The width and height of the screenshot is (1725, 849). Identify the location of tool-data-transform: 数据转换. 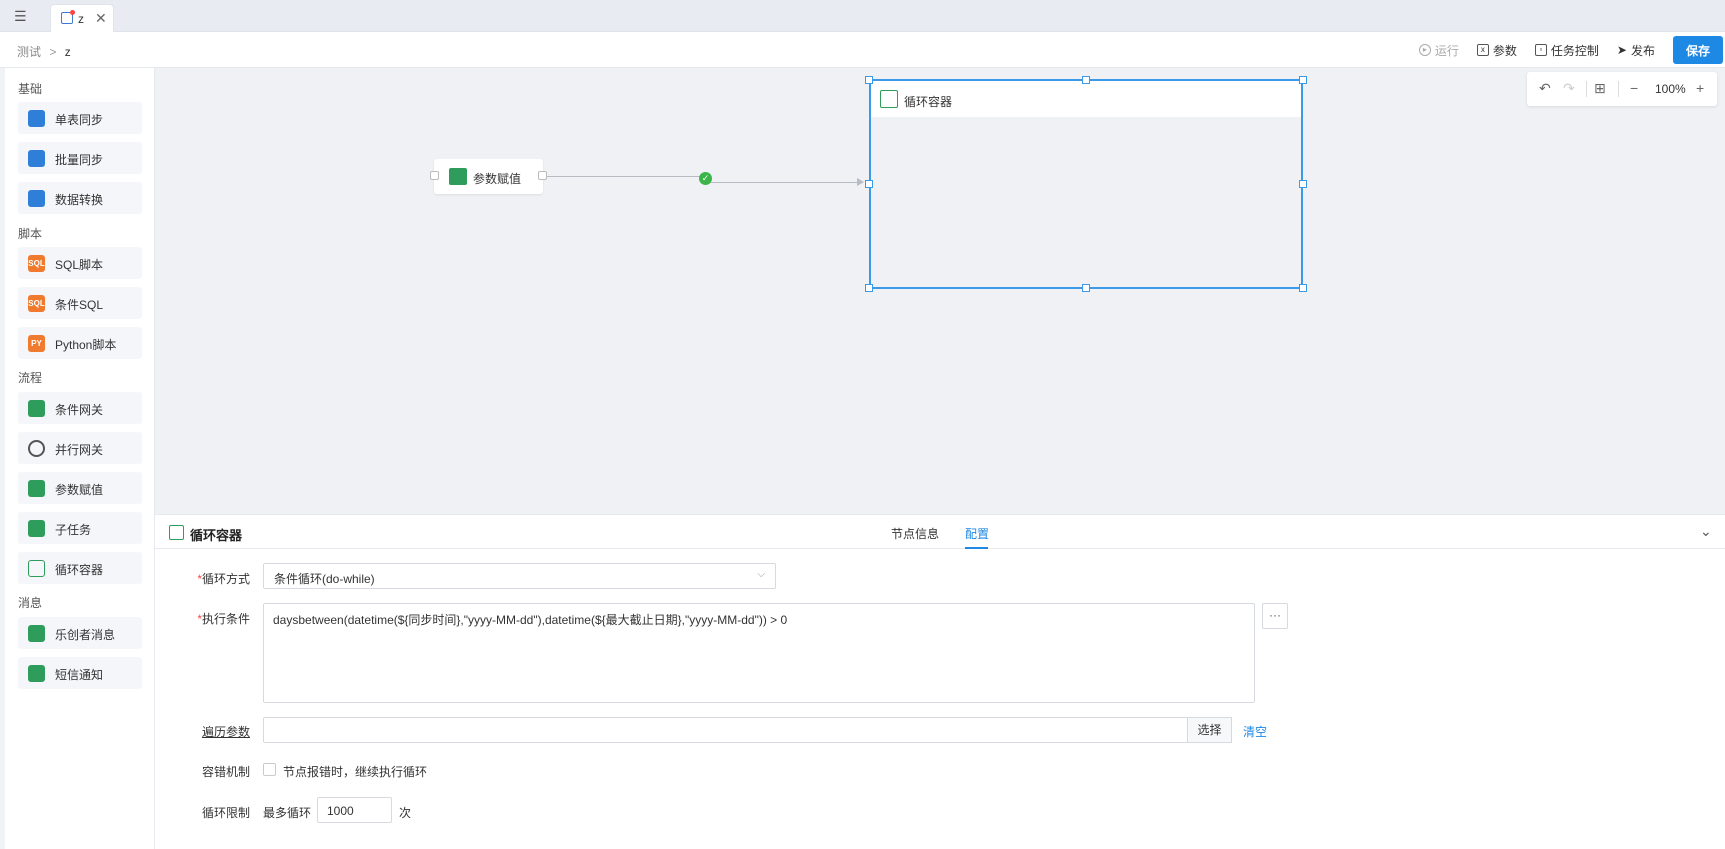
(80, 198).